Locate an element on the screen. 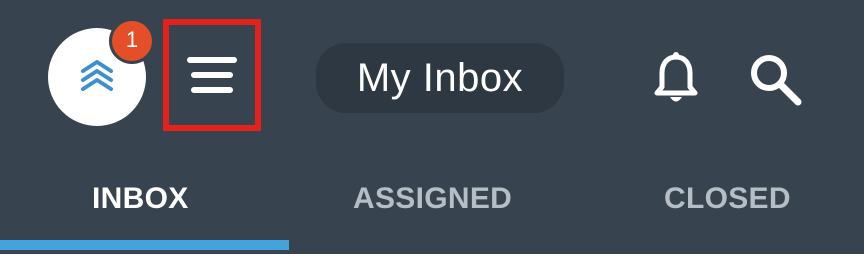  bell-icon is located at coordinates (676, 77).